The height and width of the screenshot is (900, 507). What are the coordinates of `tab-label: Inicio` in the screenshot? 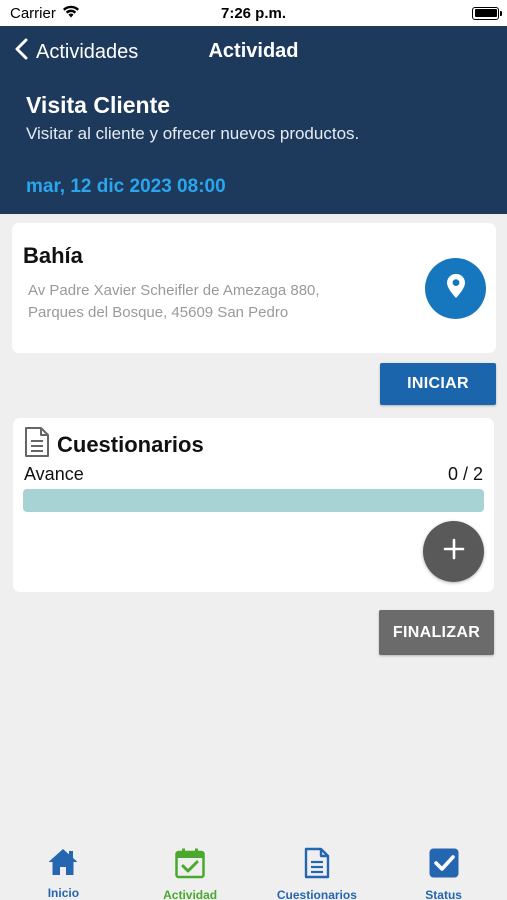 It's located at (63, 893).